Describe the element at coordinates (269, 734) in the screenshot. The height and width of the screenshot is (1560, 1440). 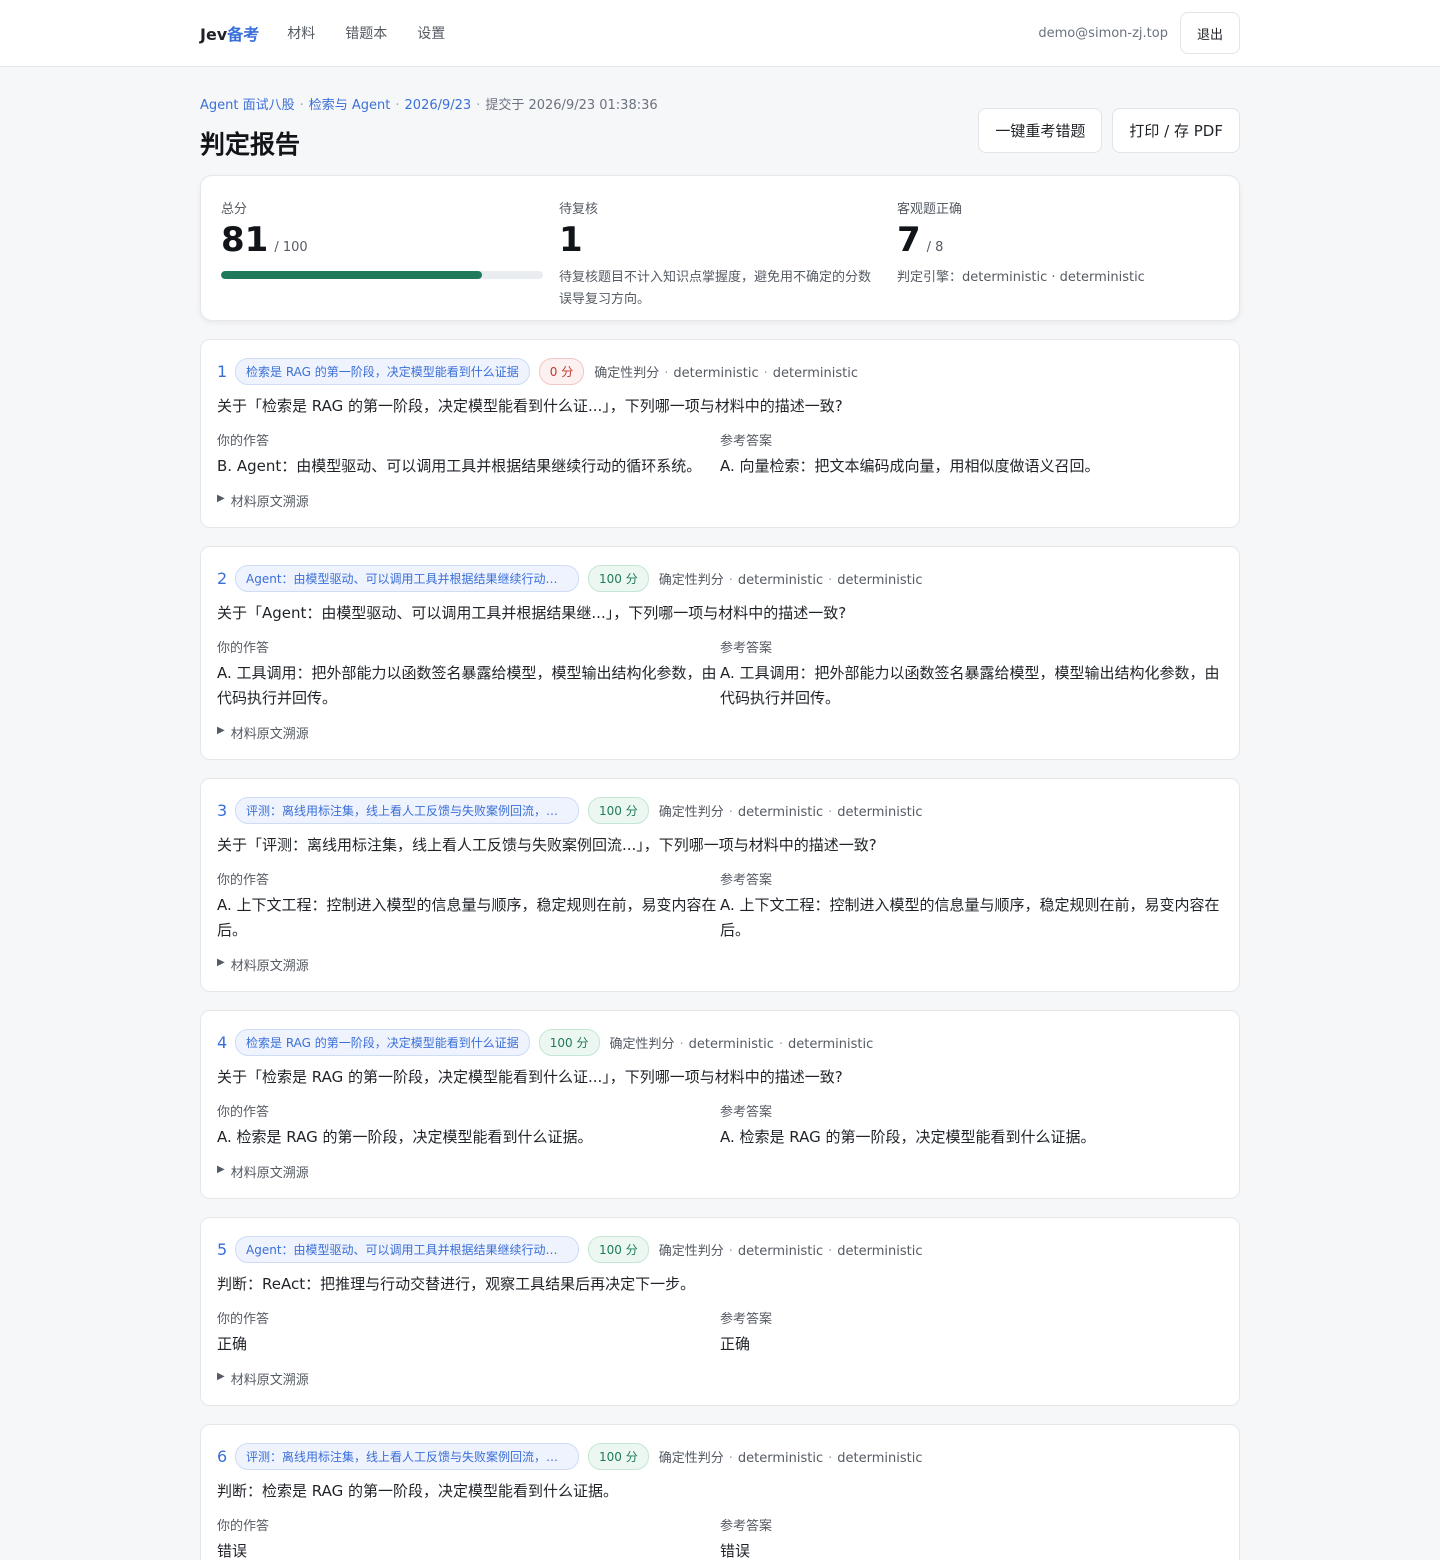
I see `source-trace-label: 材料原文溯源` at that location.